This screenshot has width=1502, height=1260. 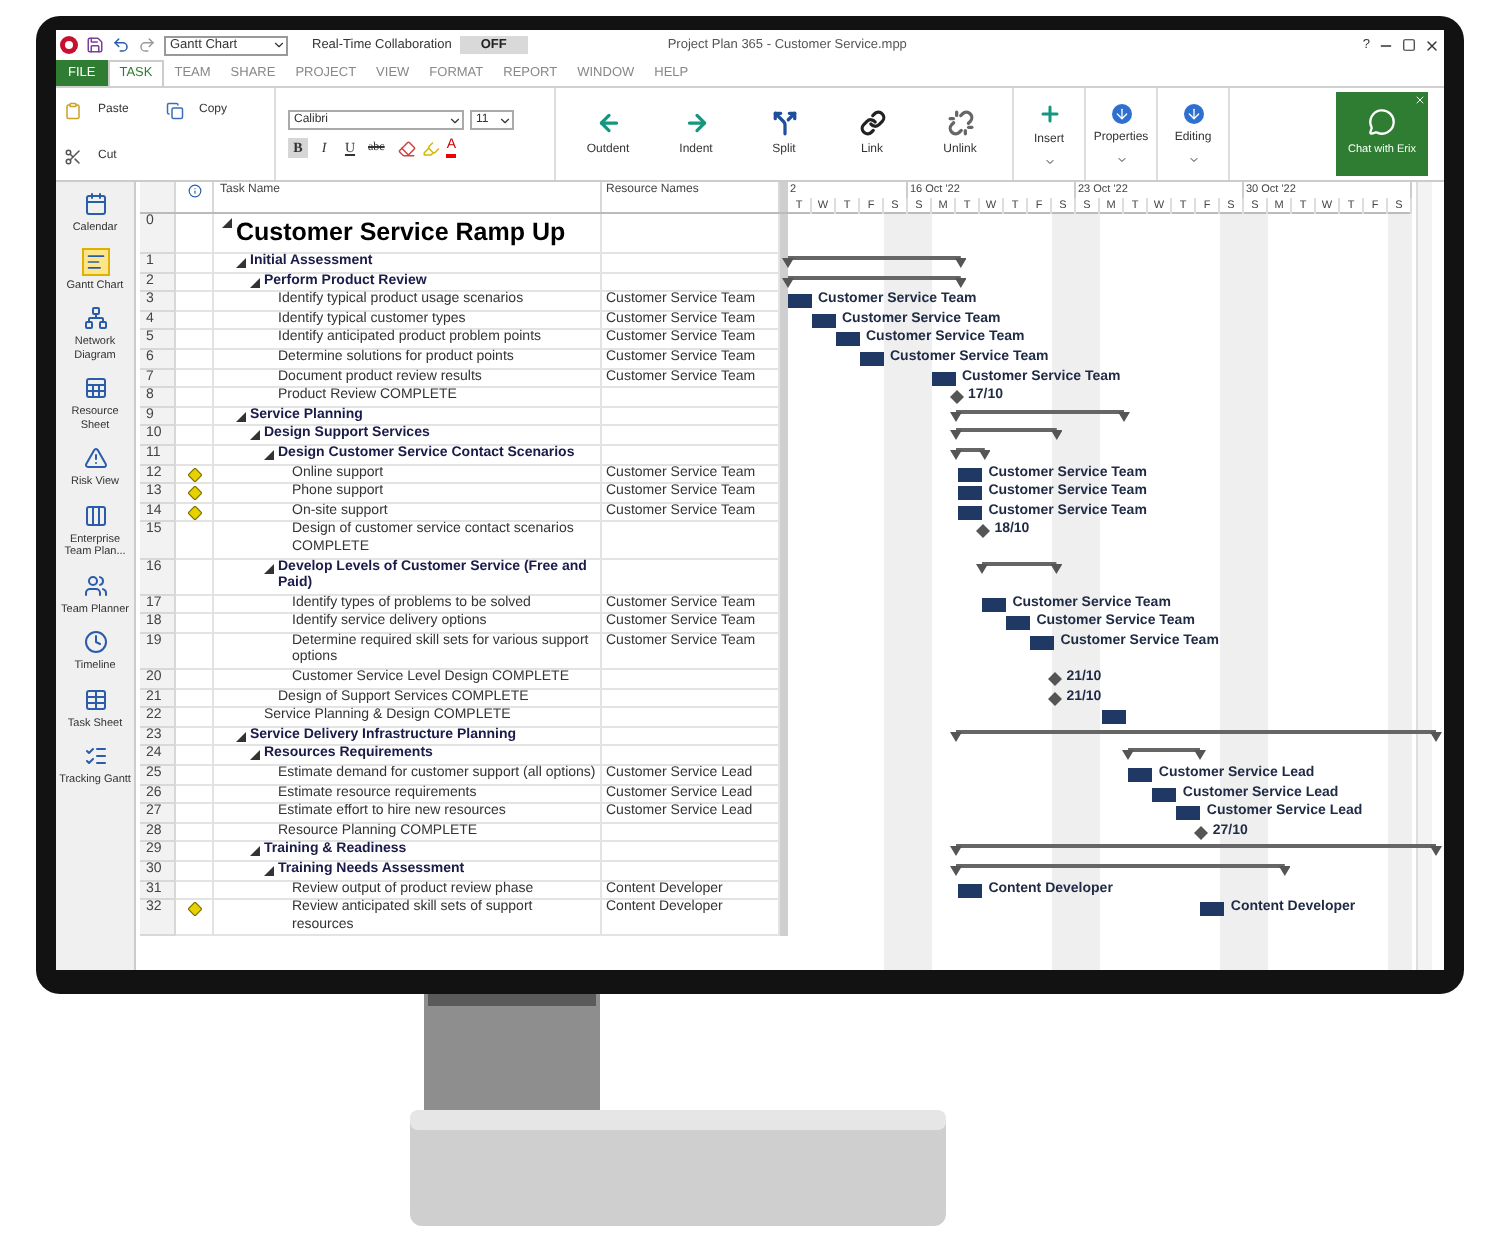 I want to click on split-icon, so click(x=784, y=122).